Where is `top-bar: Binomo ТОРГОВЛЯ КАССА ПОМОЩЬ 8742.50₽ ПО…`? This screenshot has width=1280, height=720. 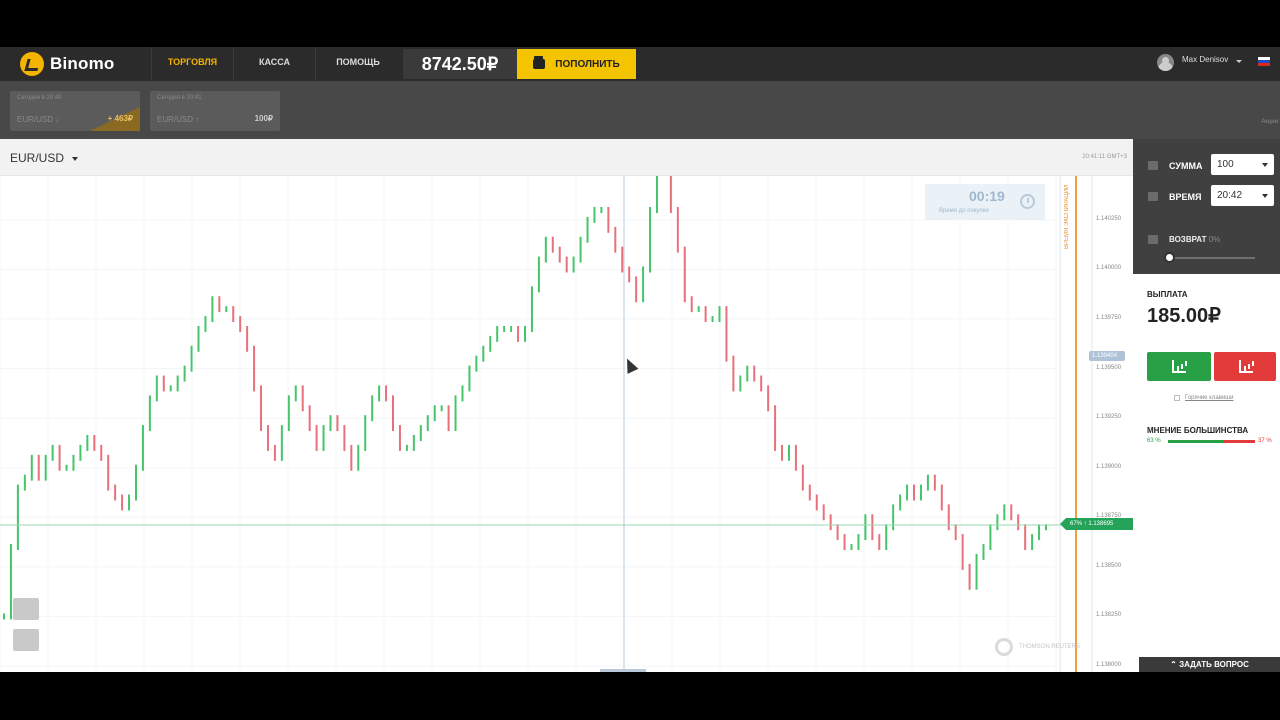 top-bar: Binomo ТОРГОВЛЯ КАССА ПОМОЩЬ 8742.50₽ ПО… is located at coordinates (640, 64).